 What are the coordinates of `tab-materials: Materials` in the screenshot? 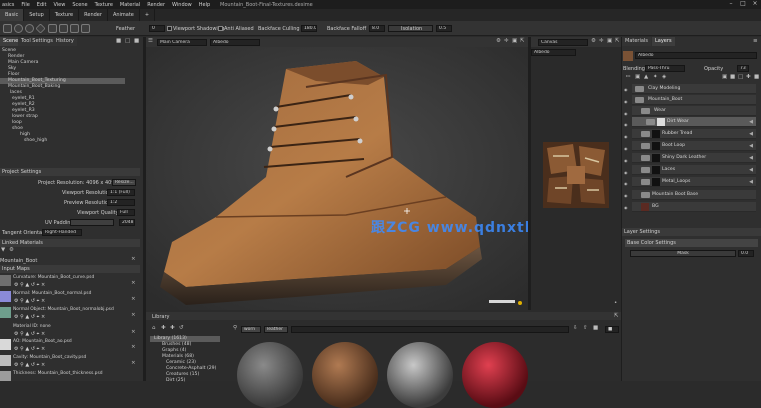 It's located at (636, 41).